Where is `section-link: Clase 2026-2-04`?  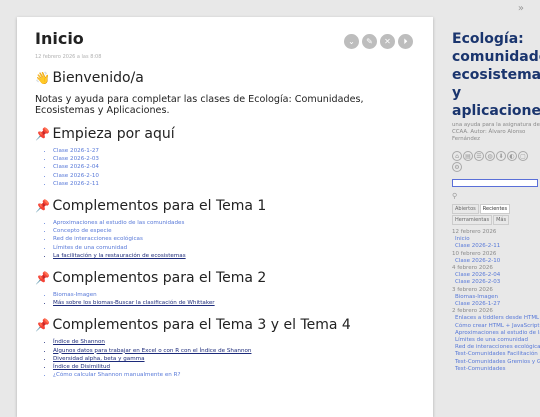
section-link: Clase 2026-2-04 is located at coordinates (234, 167).